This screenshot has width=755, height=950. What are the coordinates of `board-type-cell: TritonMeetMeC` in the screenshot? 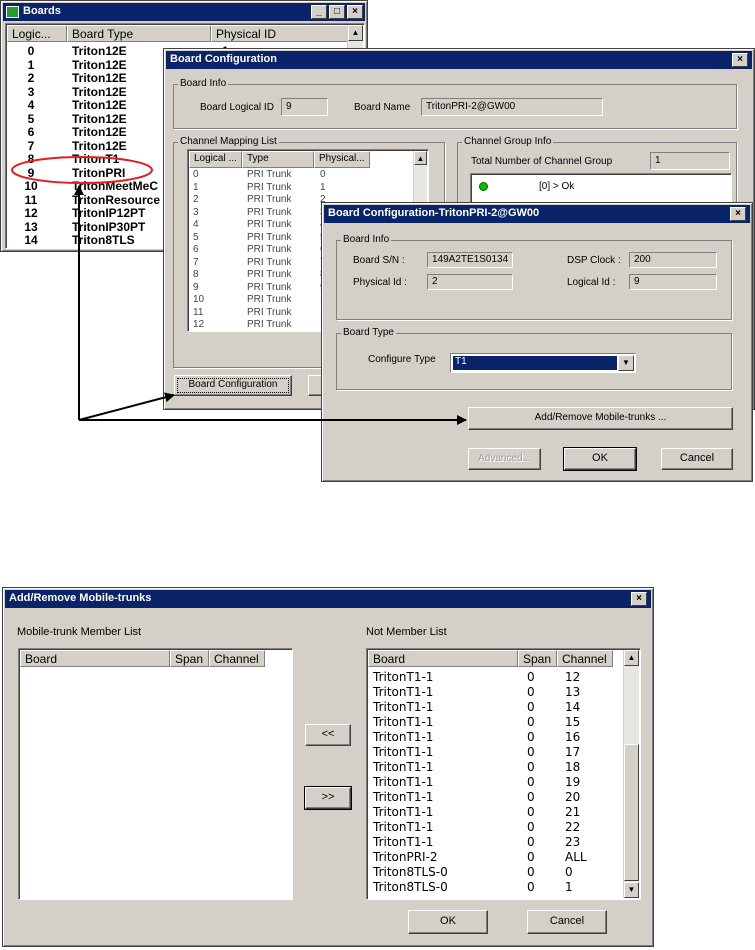 It's located at (115, 186).